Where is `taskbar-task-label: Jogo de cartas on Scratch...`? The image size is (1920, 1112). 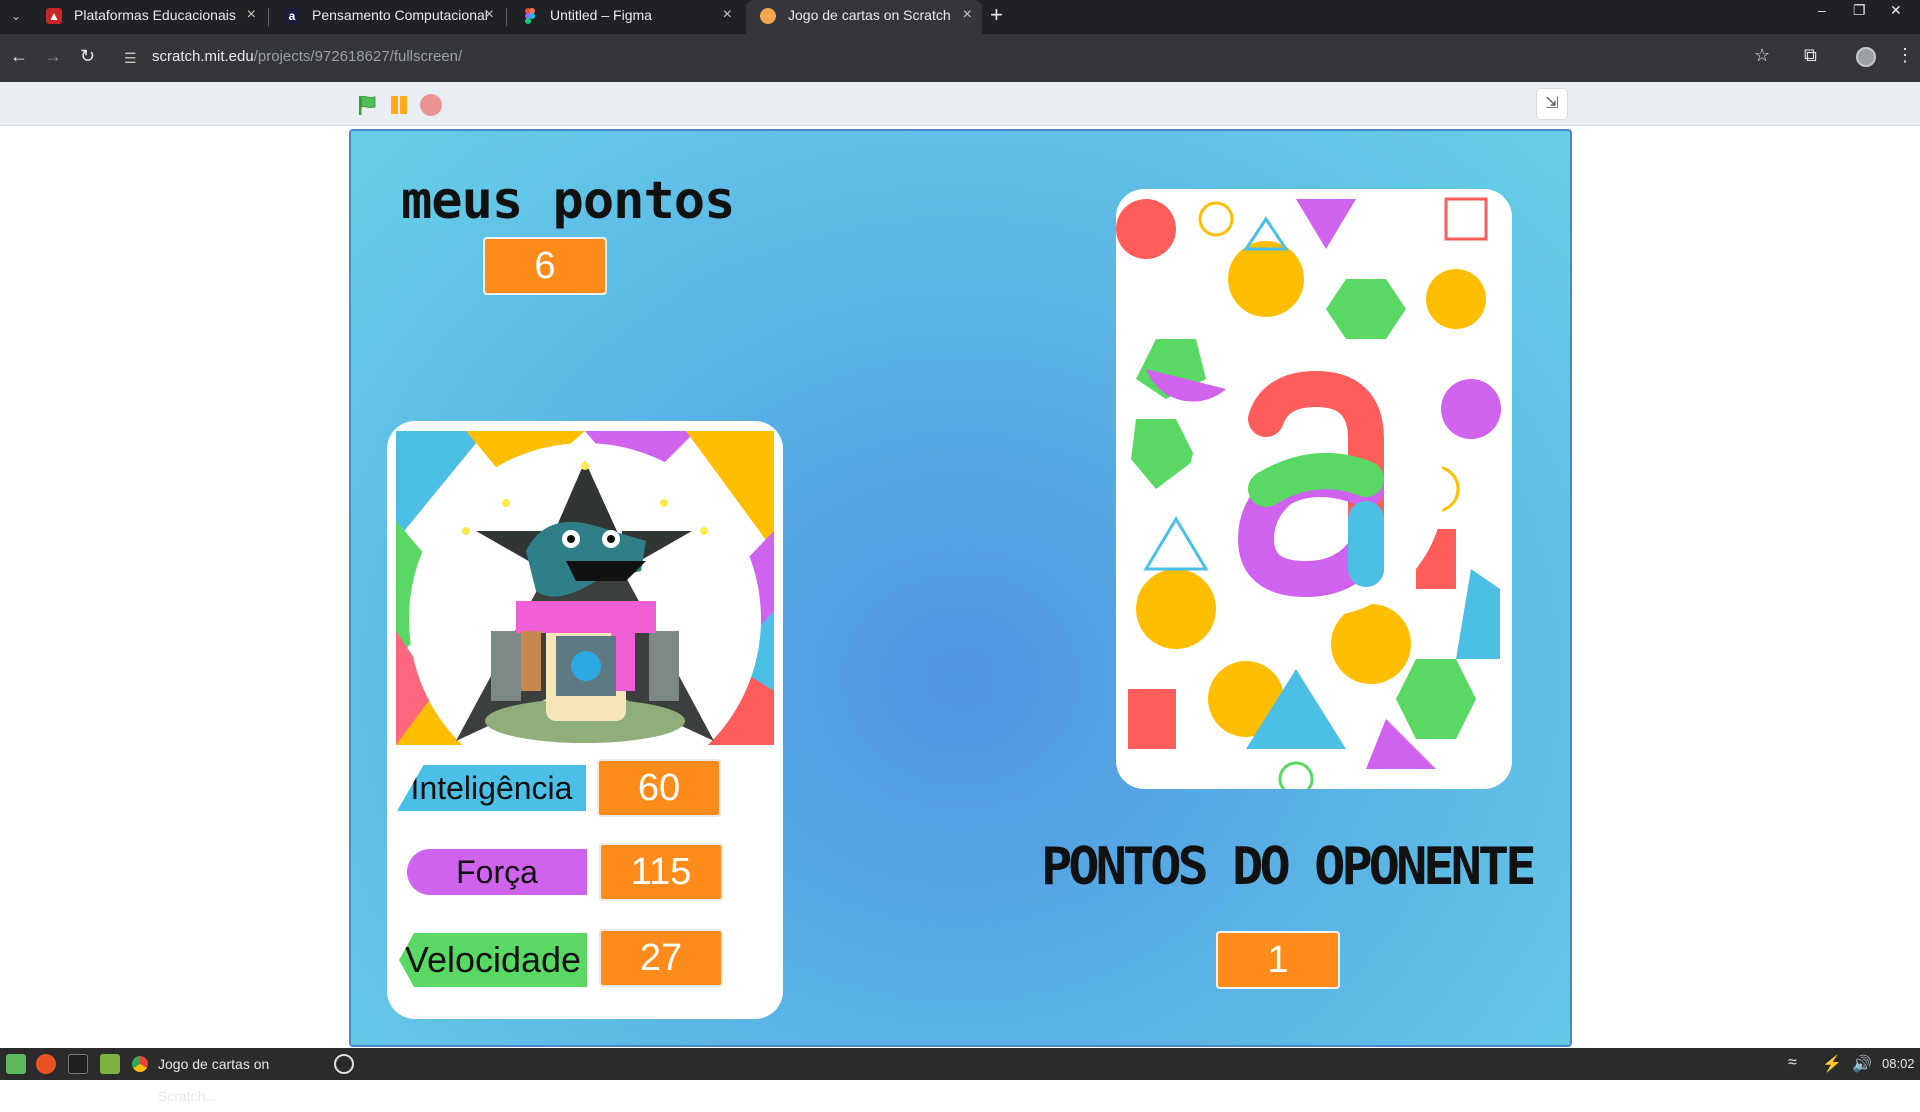 taskbar-task-label: Jogo de cartas on Scratch... is located at coordinates (214, 1080).